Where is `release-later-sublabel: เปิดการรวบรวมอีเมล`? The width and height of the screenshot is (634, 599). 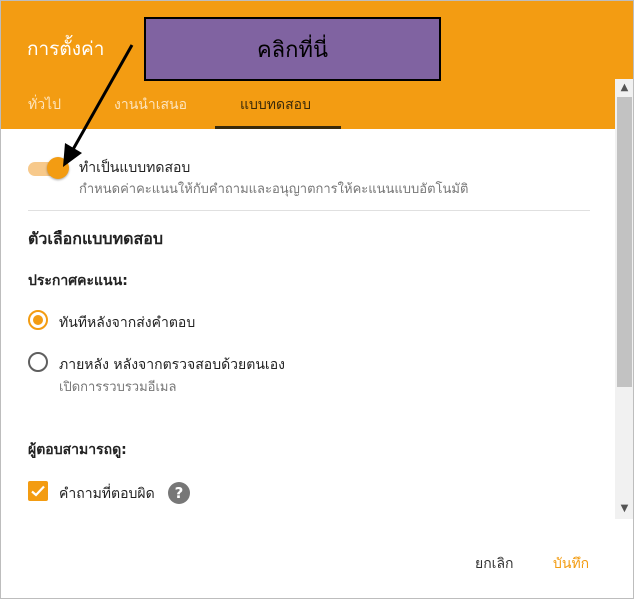
release-later-sublabel: เปิดการรวบรวมอีเมล is located at coordinates (118, 387).